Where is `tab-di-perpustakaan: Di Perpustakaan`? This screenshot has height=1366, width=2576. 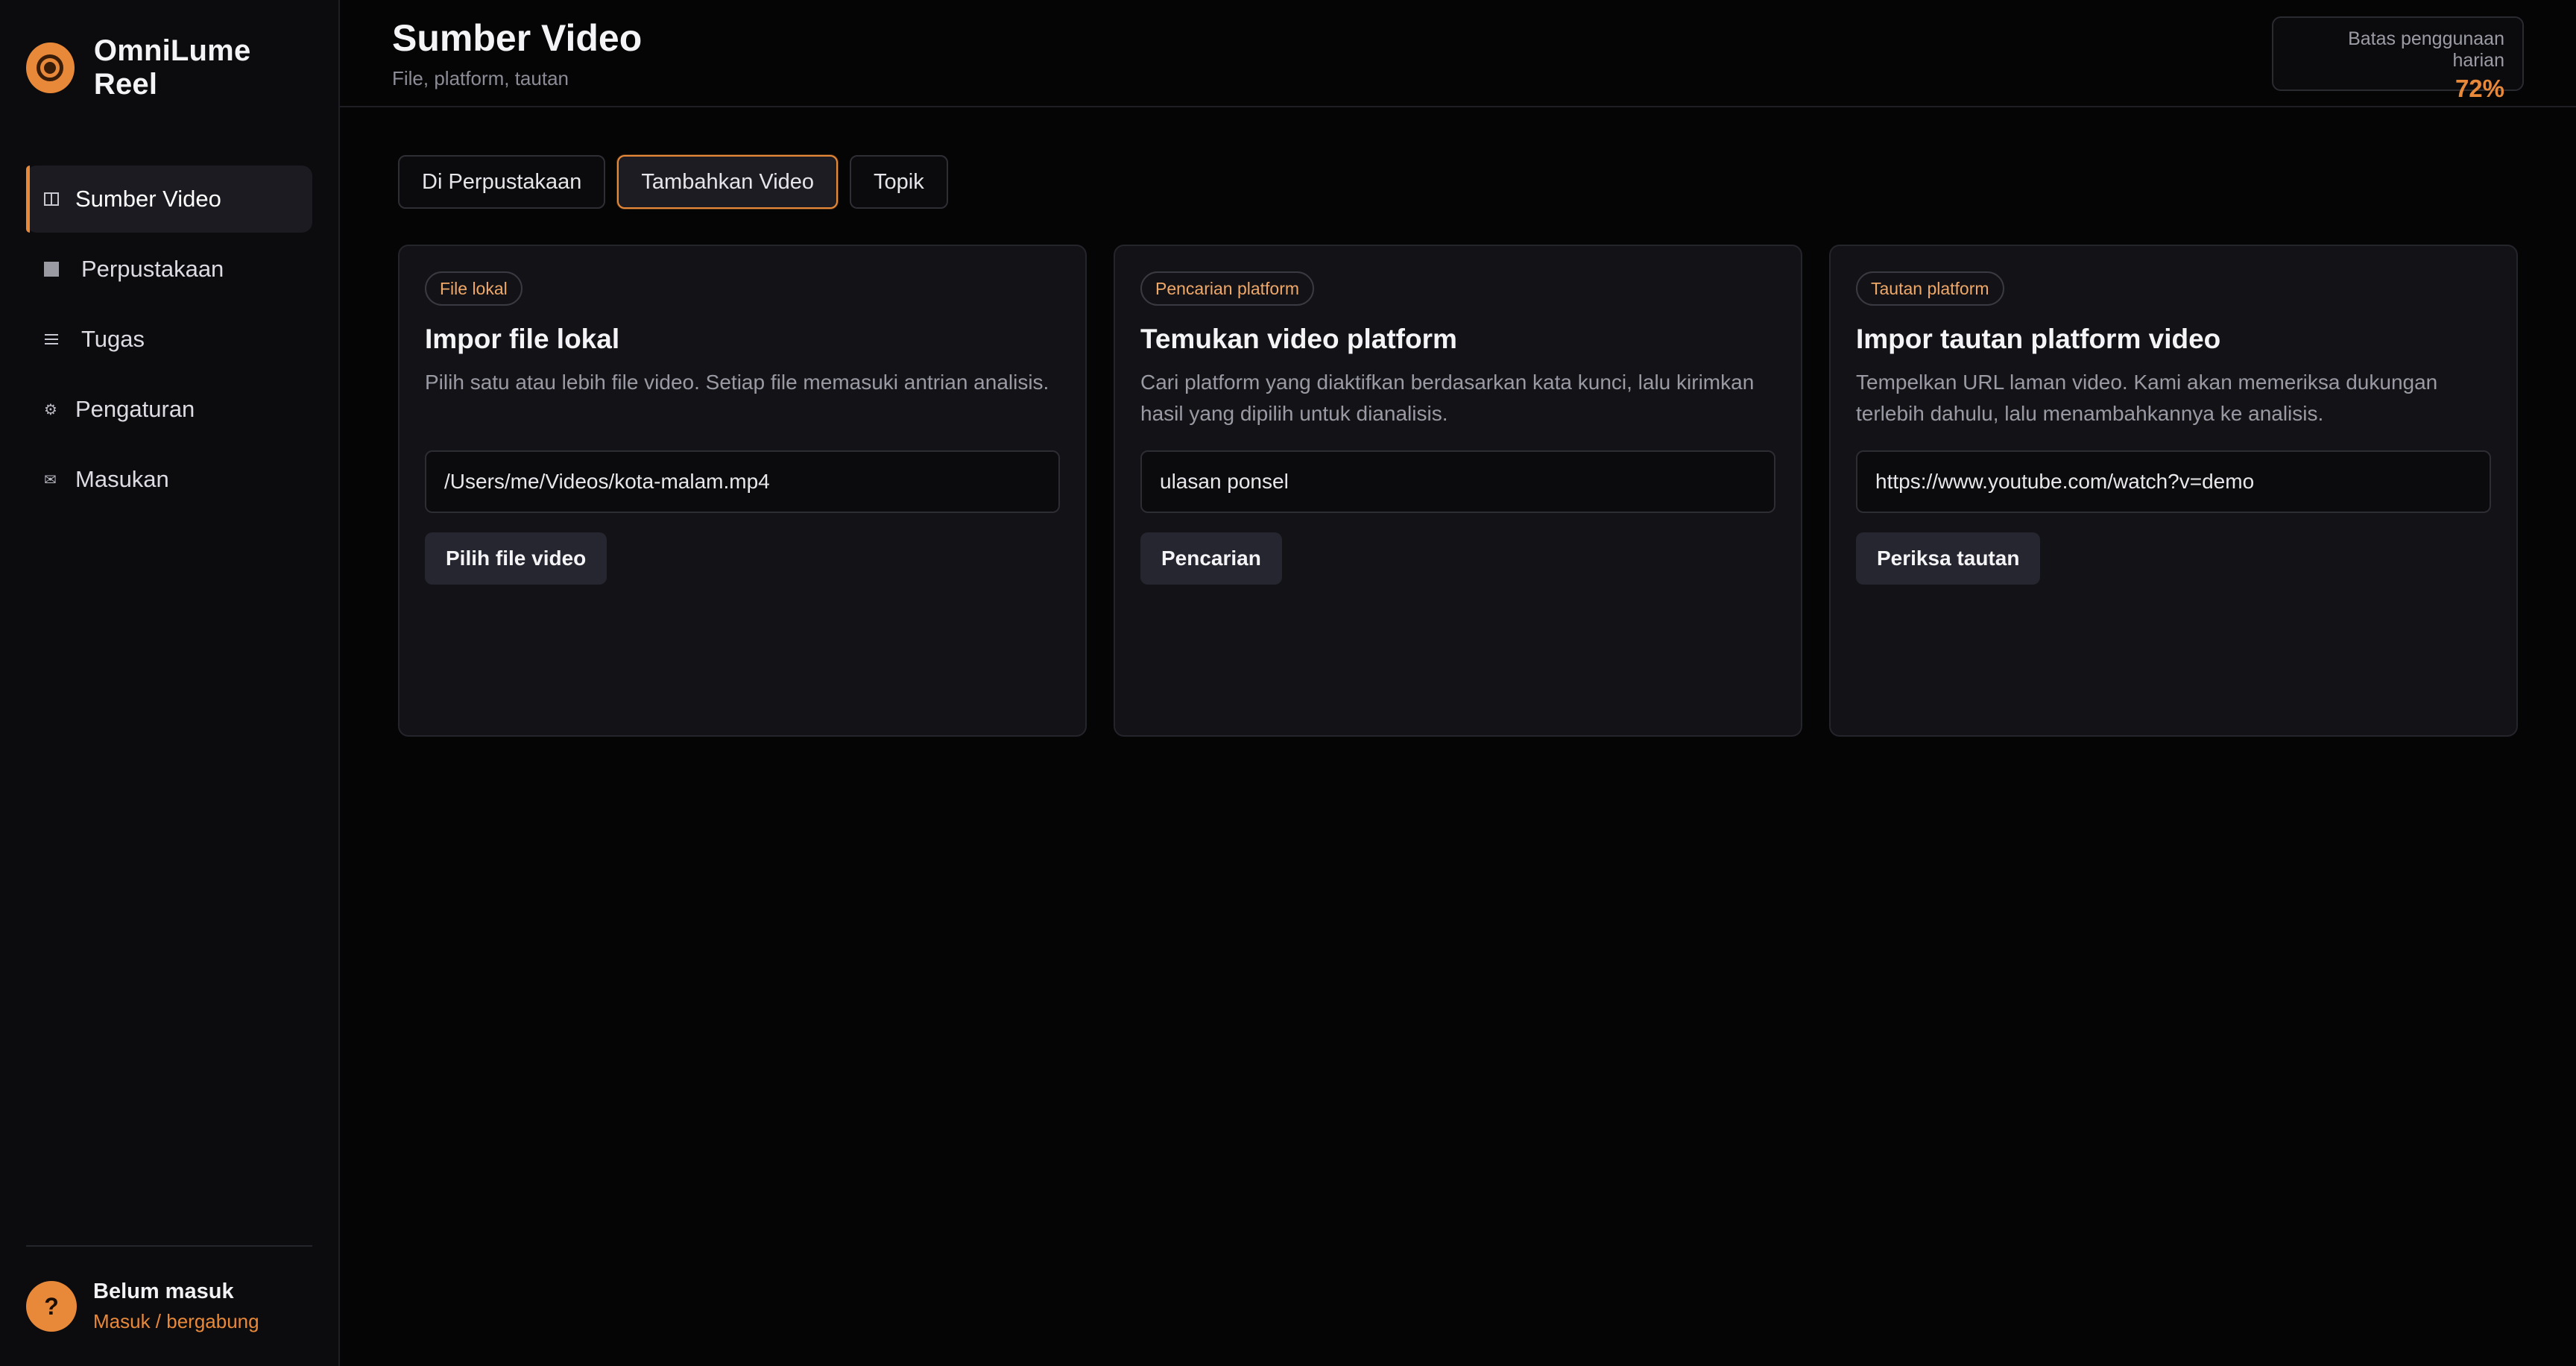
tab-di-perpustakaan: Di Perpustakaan is located at coordinates (502, 182).